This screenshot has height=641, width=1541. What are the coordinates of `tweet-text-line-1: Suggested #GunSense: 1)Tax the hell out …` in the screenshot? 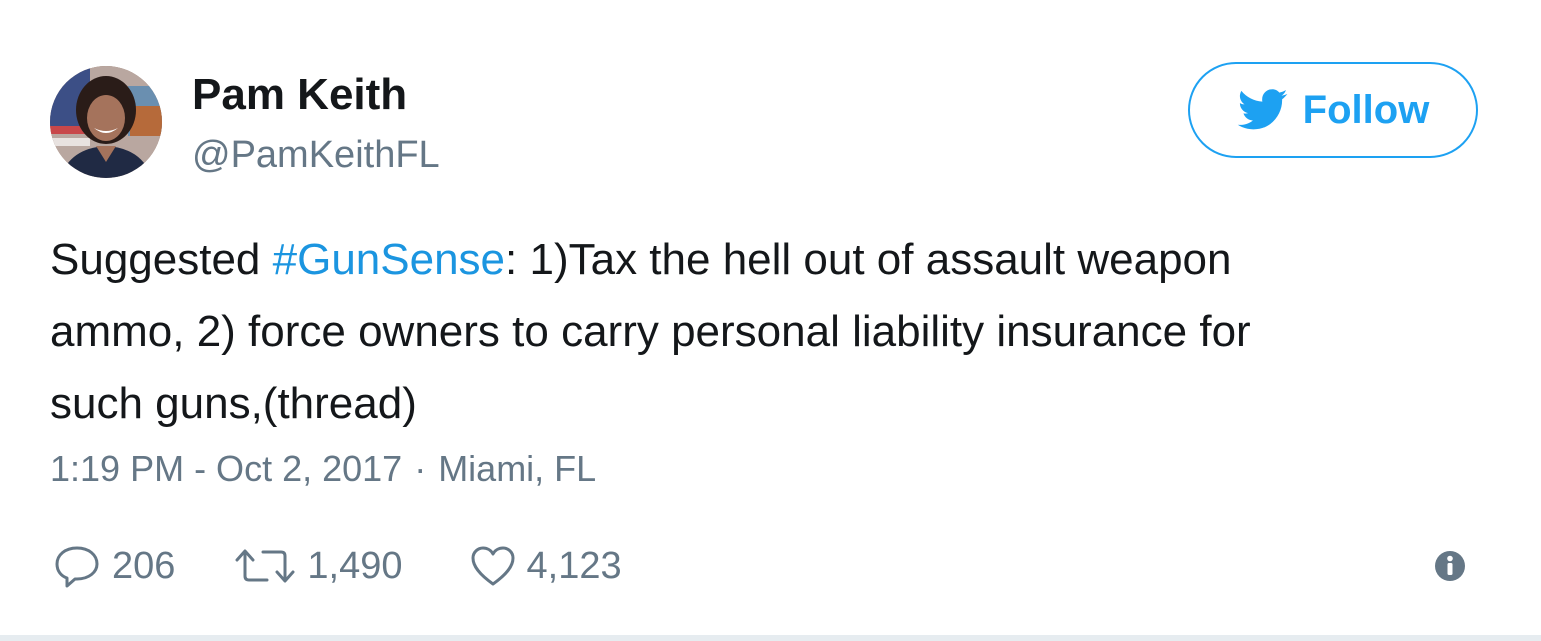 It's located at (770, 260).